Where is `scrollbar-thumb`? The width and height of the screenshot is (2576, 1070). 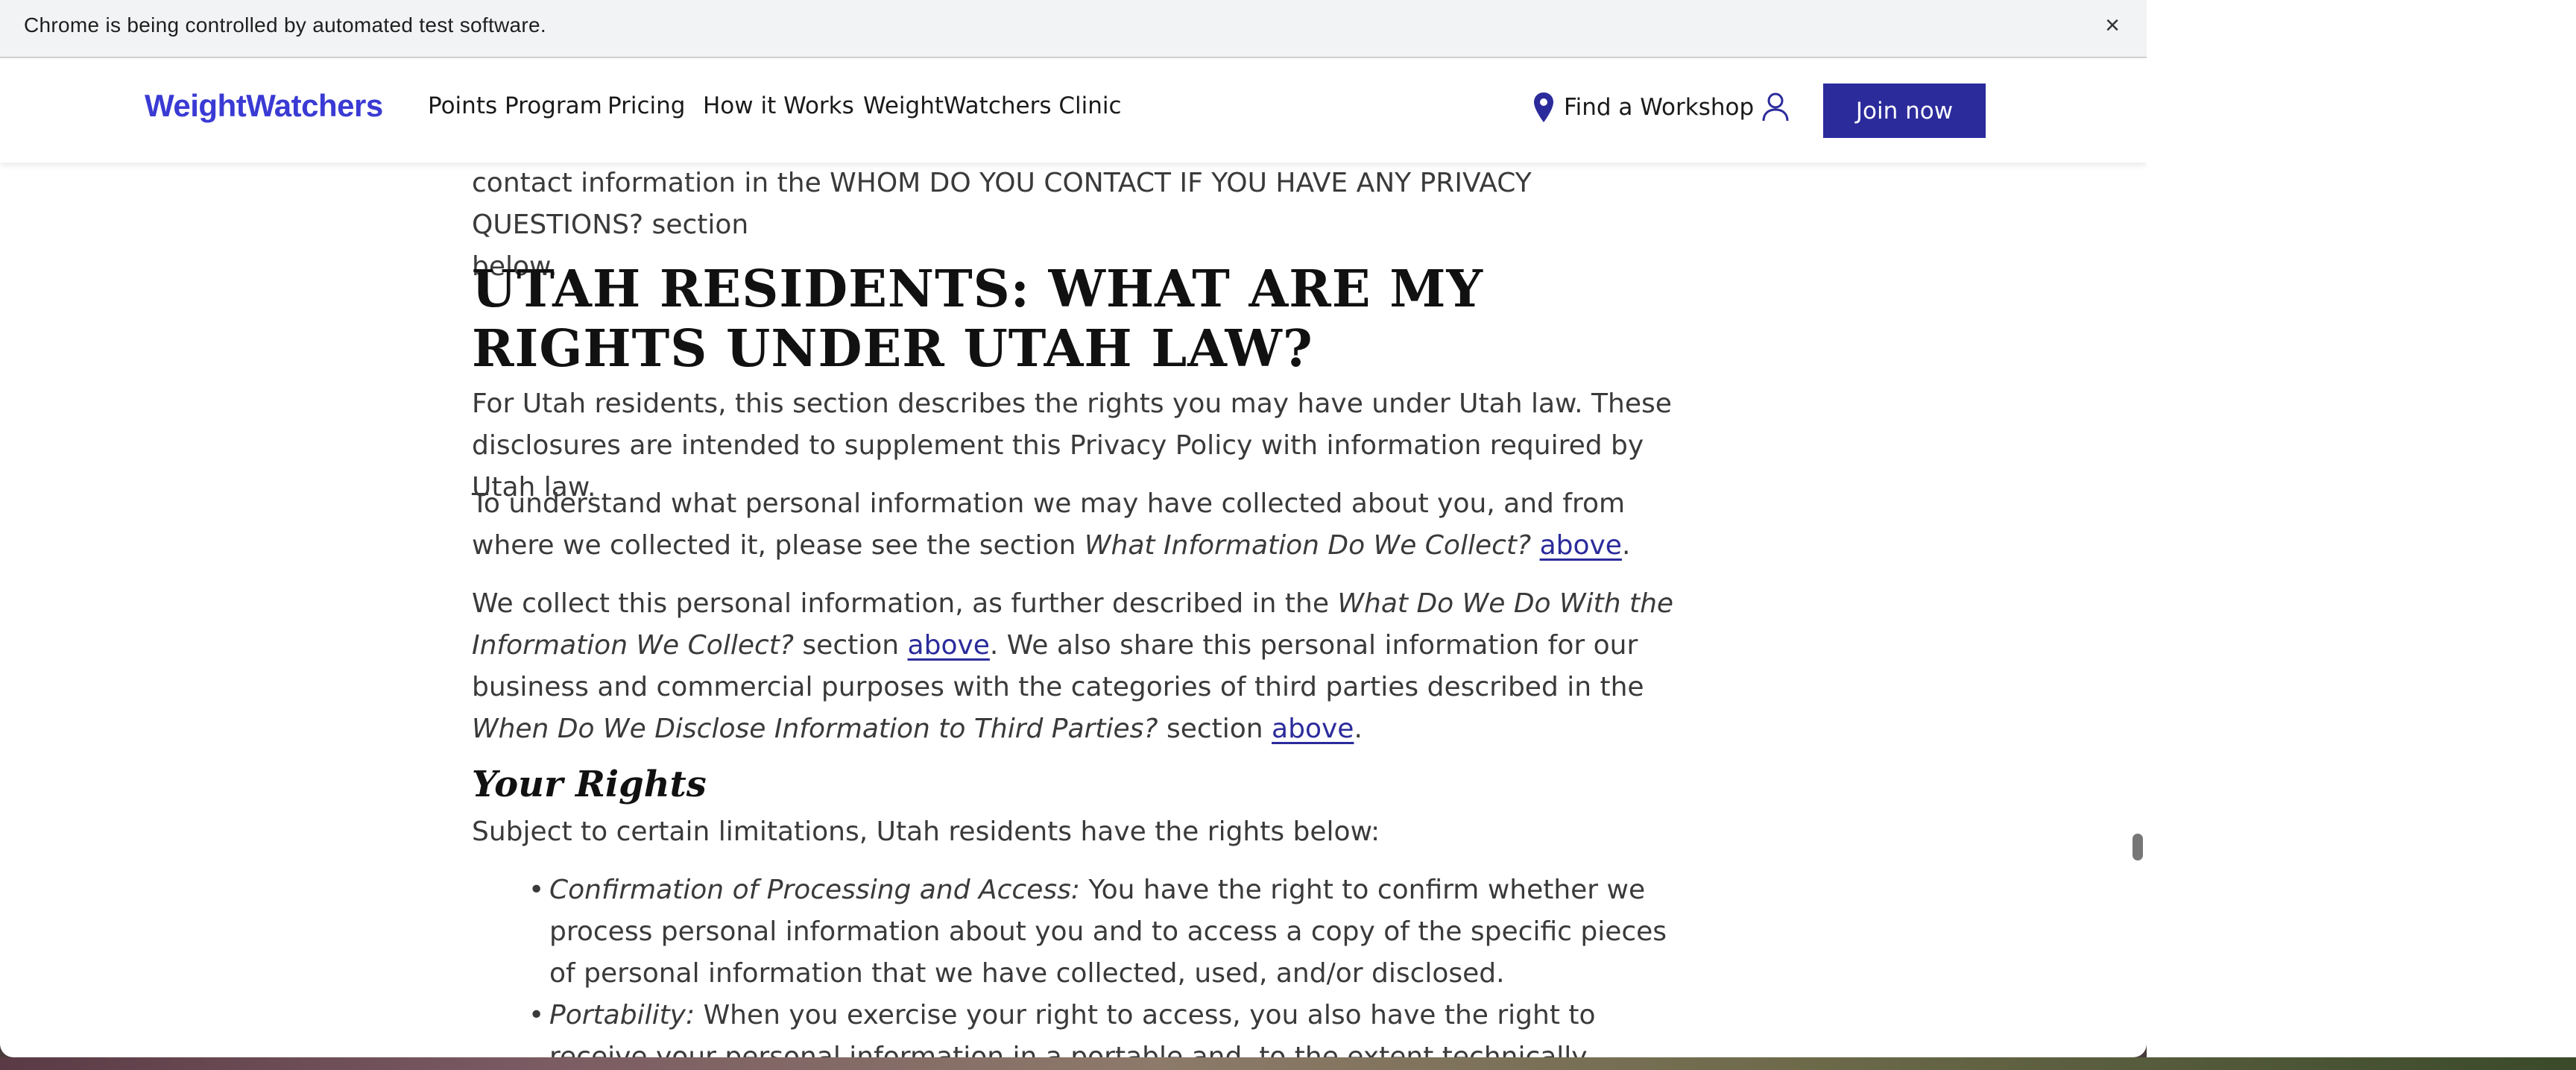 scrollbar-thumb is located at coordinates (2138, 847).